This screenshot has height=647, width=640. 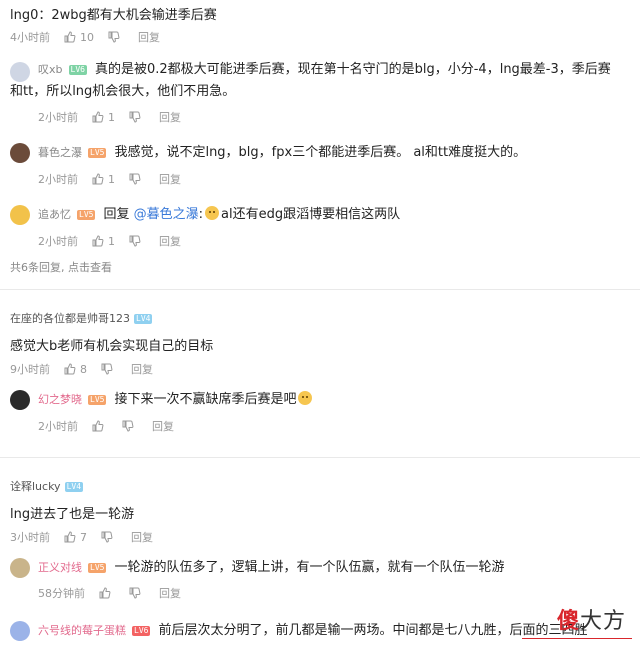 I want to click on comment-content: lng0：2wbg都有大机会输进季后赛, so click(x=113, y=15).